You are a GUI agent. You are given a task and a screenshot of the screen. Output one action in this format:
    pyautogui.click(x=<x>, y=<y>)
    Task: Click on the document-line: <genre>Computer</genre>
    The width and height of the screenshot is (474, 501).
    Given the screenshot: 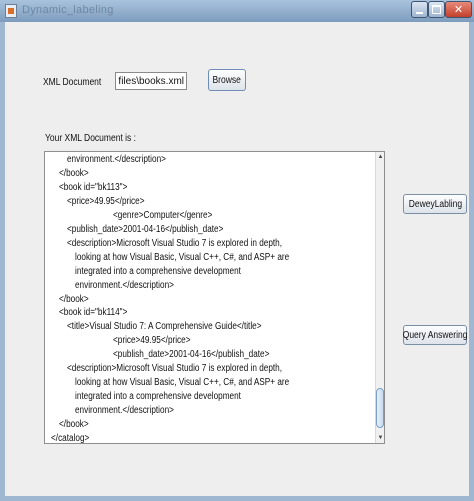 What is the action you would take?
    pyautogui.click(x=163, y=215)
    